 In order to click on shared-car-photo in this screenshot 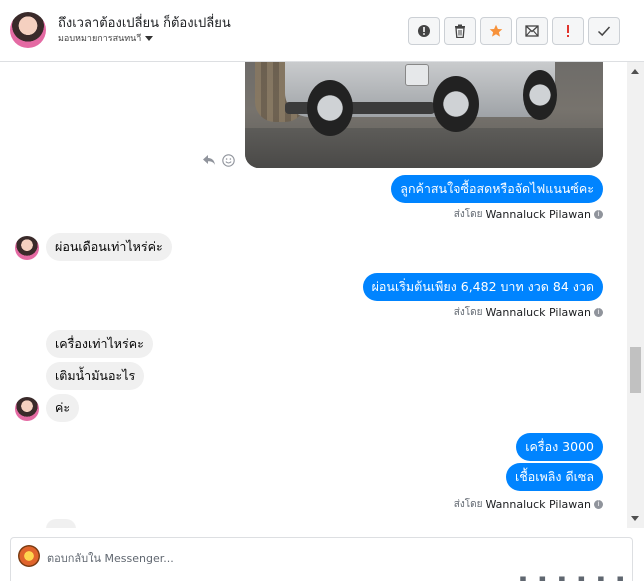, I will do `click(424, 115)`.